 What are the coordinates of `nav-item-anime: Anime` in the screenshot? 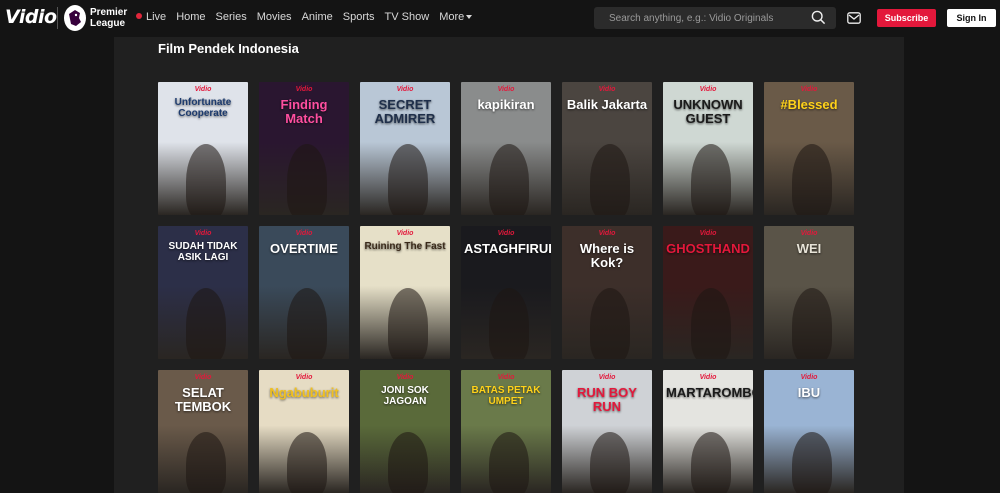 It's located at (317, 17).